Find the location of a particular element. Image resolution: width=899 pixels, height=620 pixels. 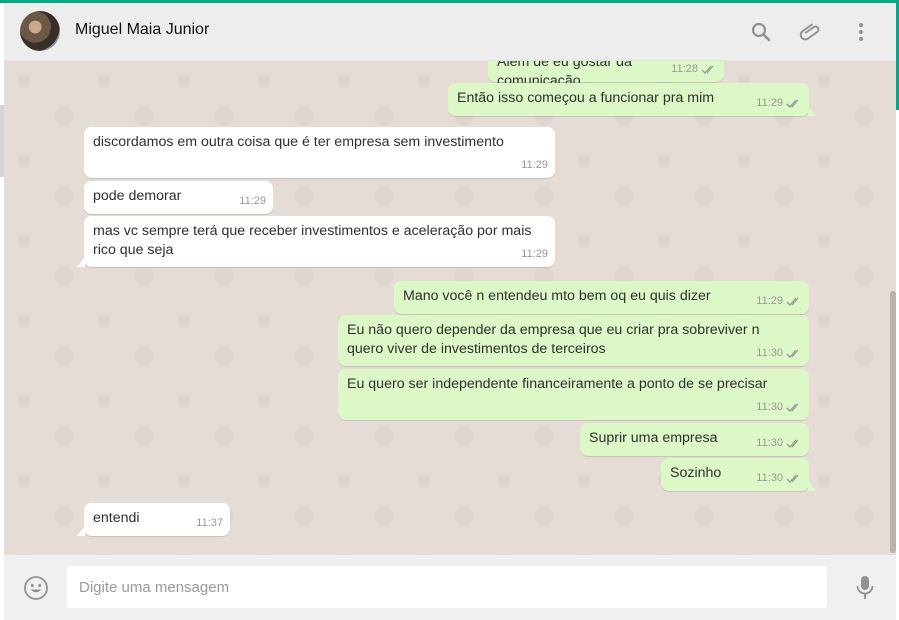

contact-name: Miguel Maia Junior is located at coordinates (142, 30).